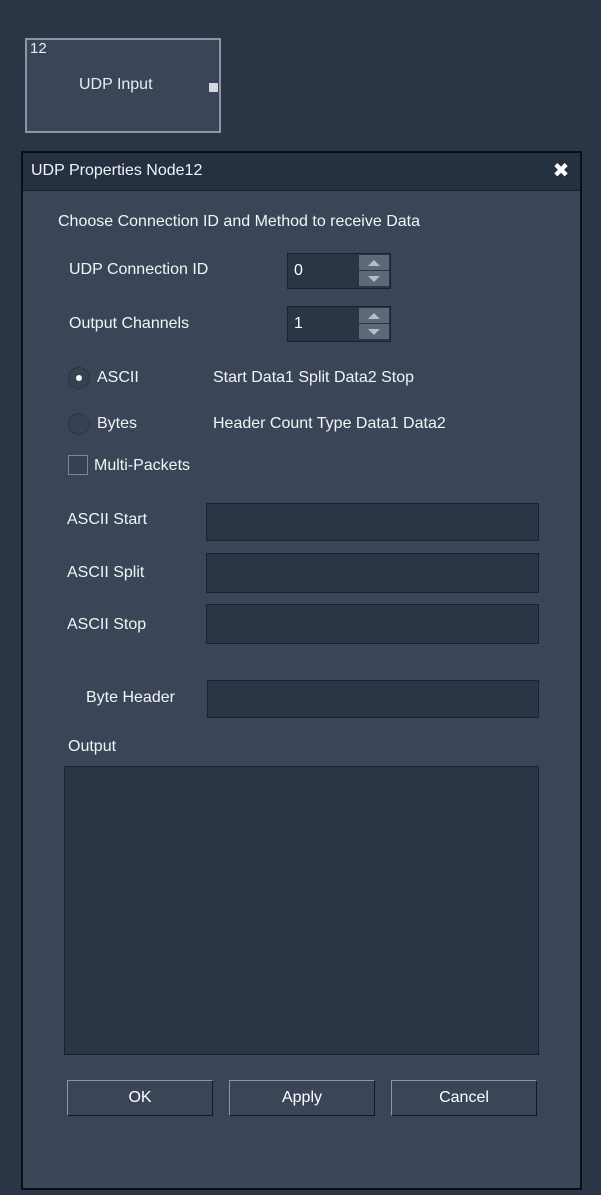 This screenshot has height=1195, width=601. What do you see at coordinates (117, 424) in the screenshot?
I see `bytes-radio-label: Bytes` at bounding box center [117, 424].